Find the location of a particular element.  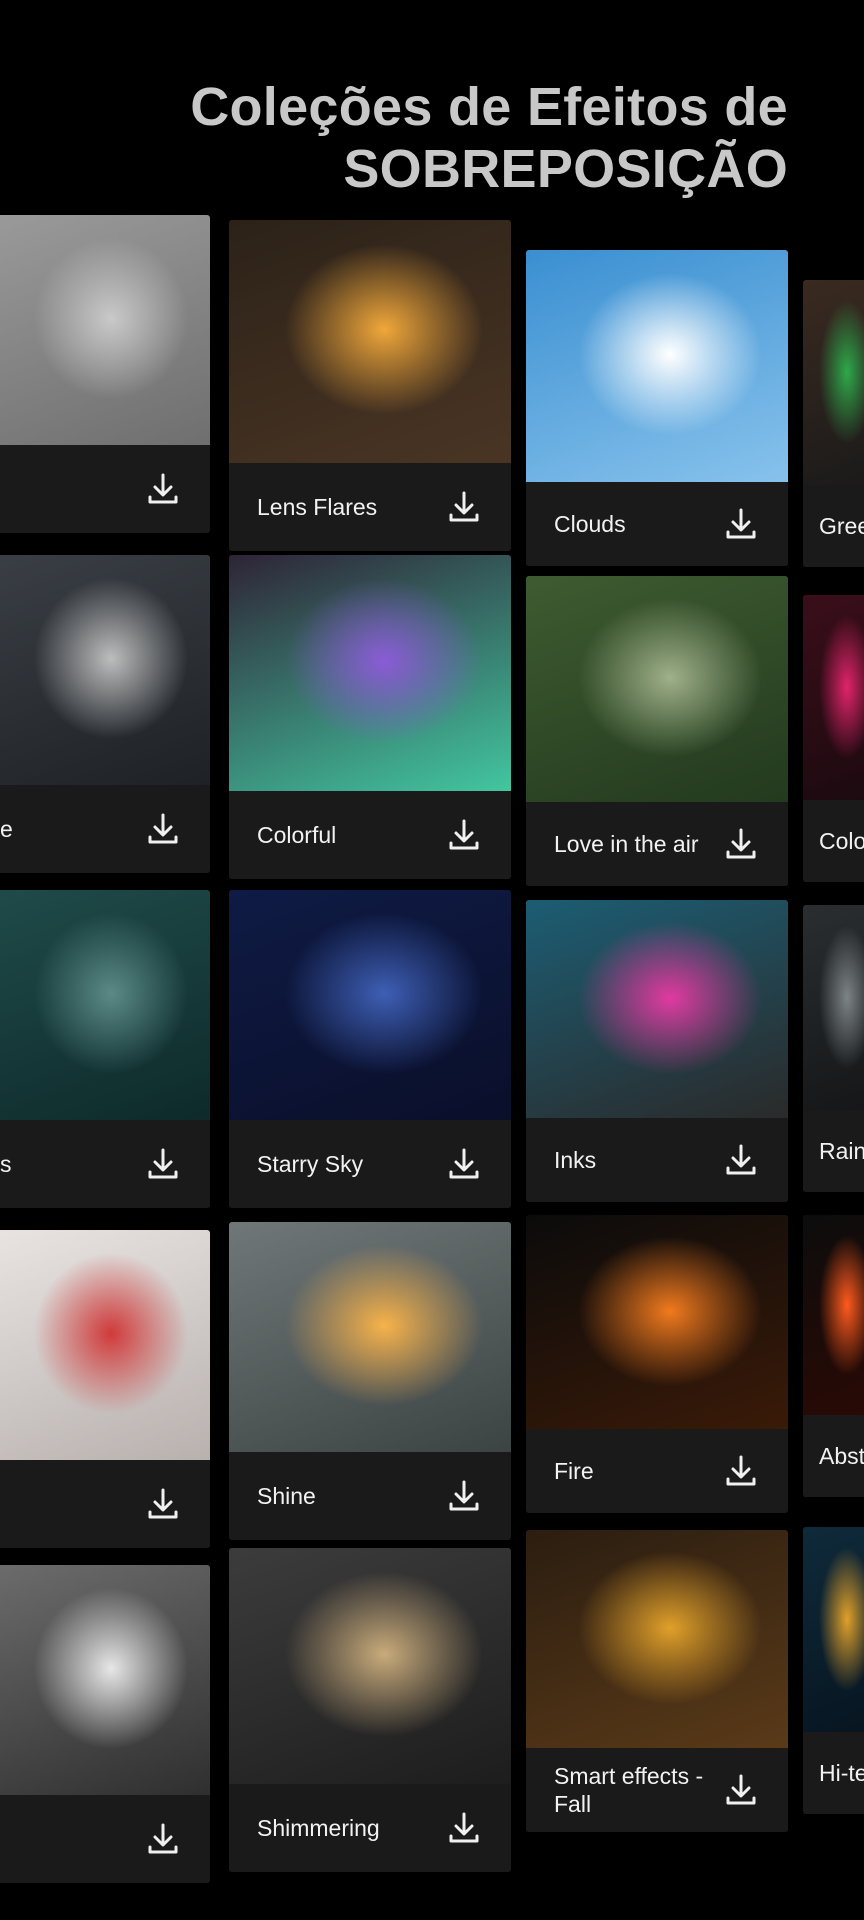

effect-label-bar: Fire is located at coordinates (657, 1471).